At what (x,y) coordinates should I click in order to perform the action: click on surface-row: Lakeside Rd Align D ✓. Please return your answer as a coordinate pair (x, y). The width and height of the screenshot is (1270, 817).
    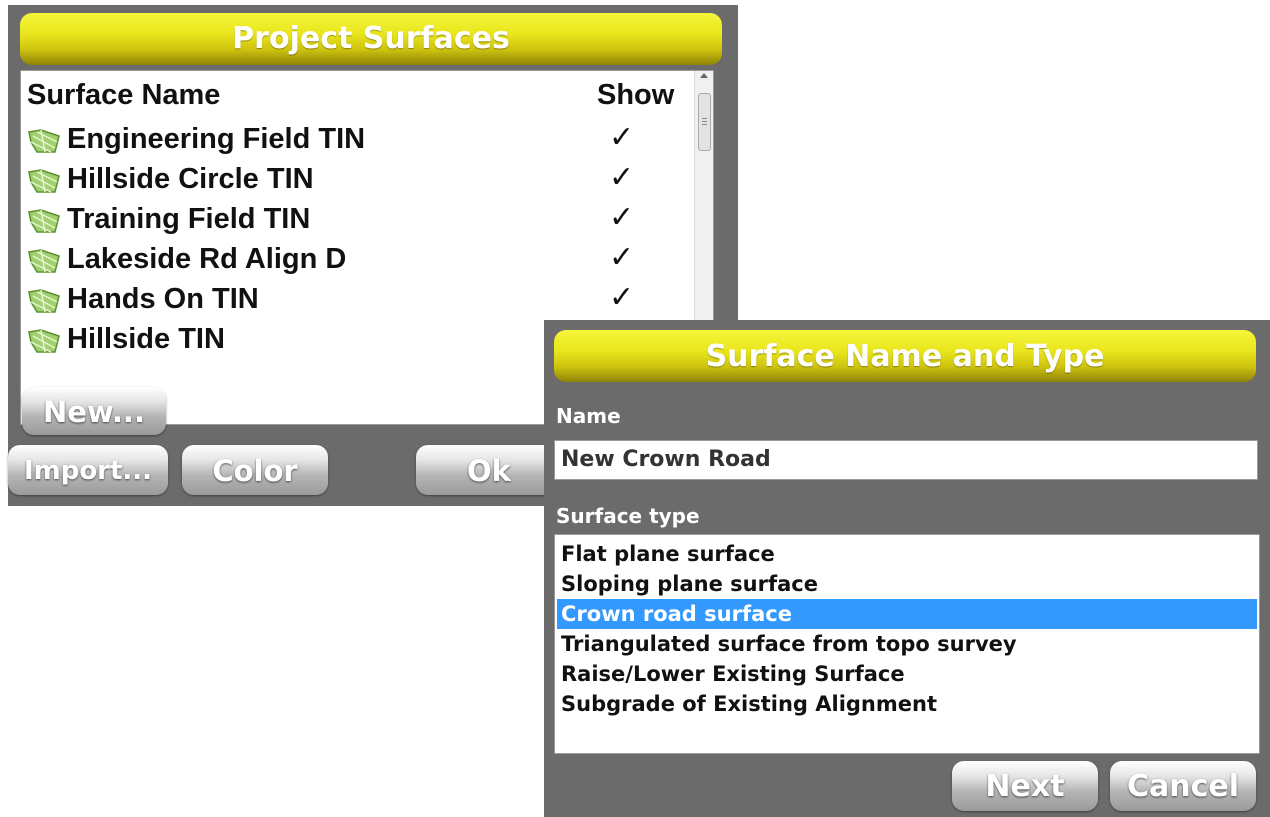
    Looking at the image, I should click on (357, 260).